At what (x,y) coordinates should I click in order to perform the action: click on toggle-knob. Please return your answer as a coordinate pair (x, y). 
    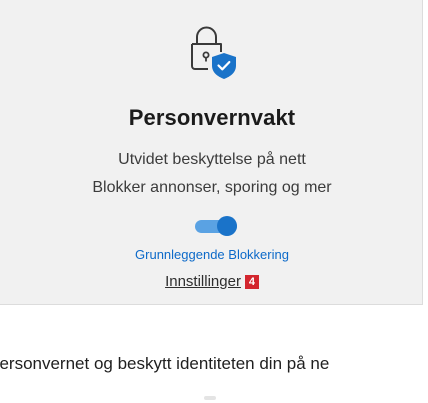
    Looking at the image, I should click on (227, 226).